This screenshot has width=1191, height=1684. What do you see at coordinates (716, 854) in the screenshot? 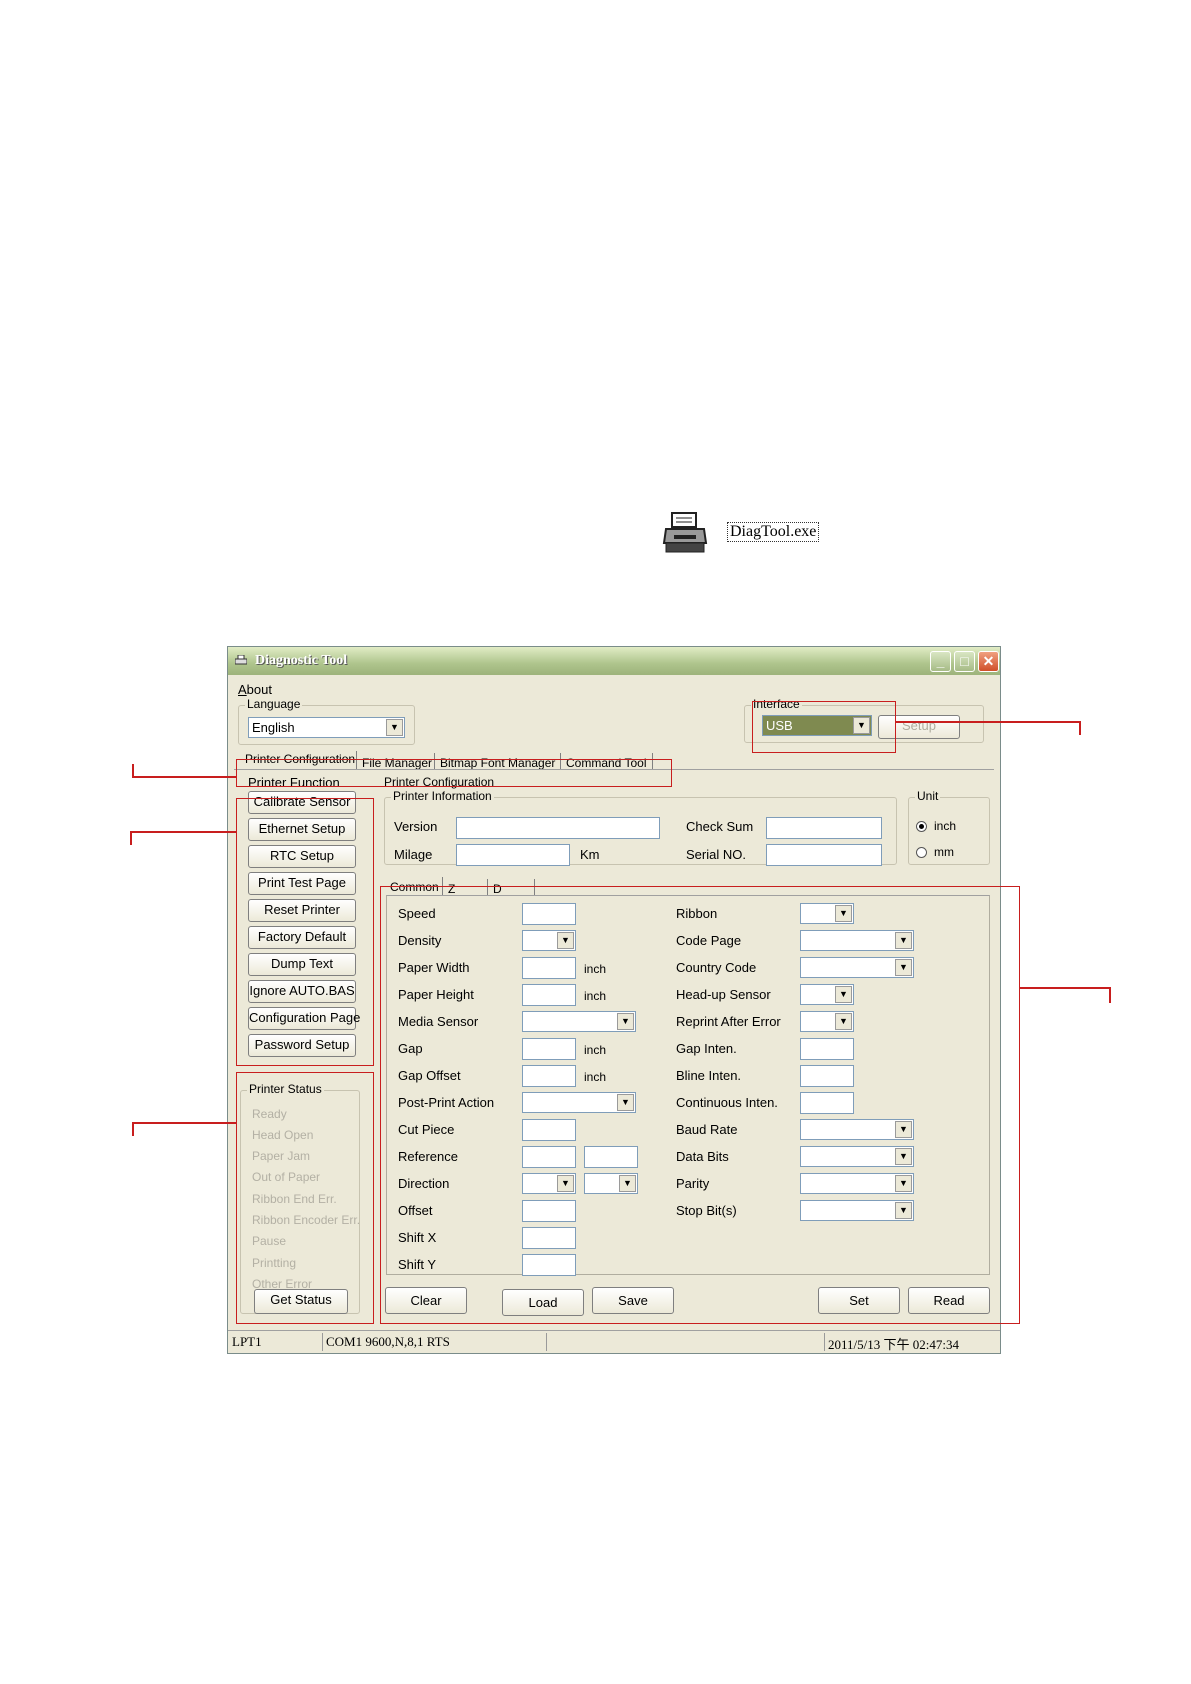
I see `serial-label: Serial NO.` at bounding box center [716, 854].